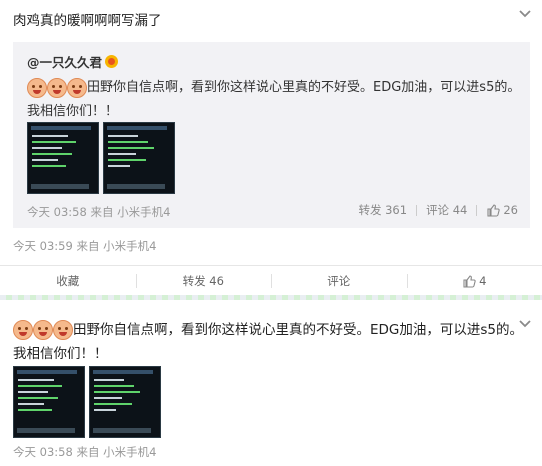 This screenshot has height=466, width=542. I want to click on like-button: 4, so click(474, 280).